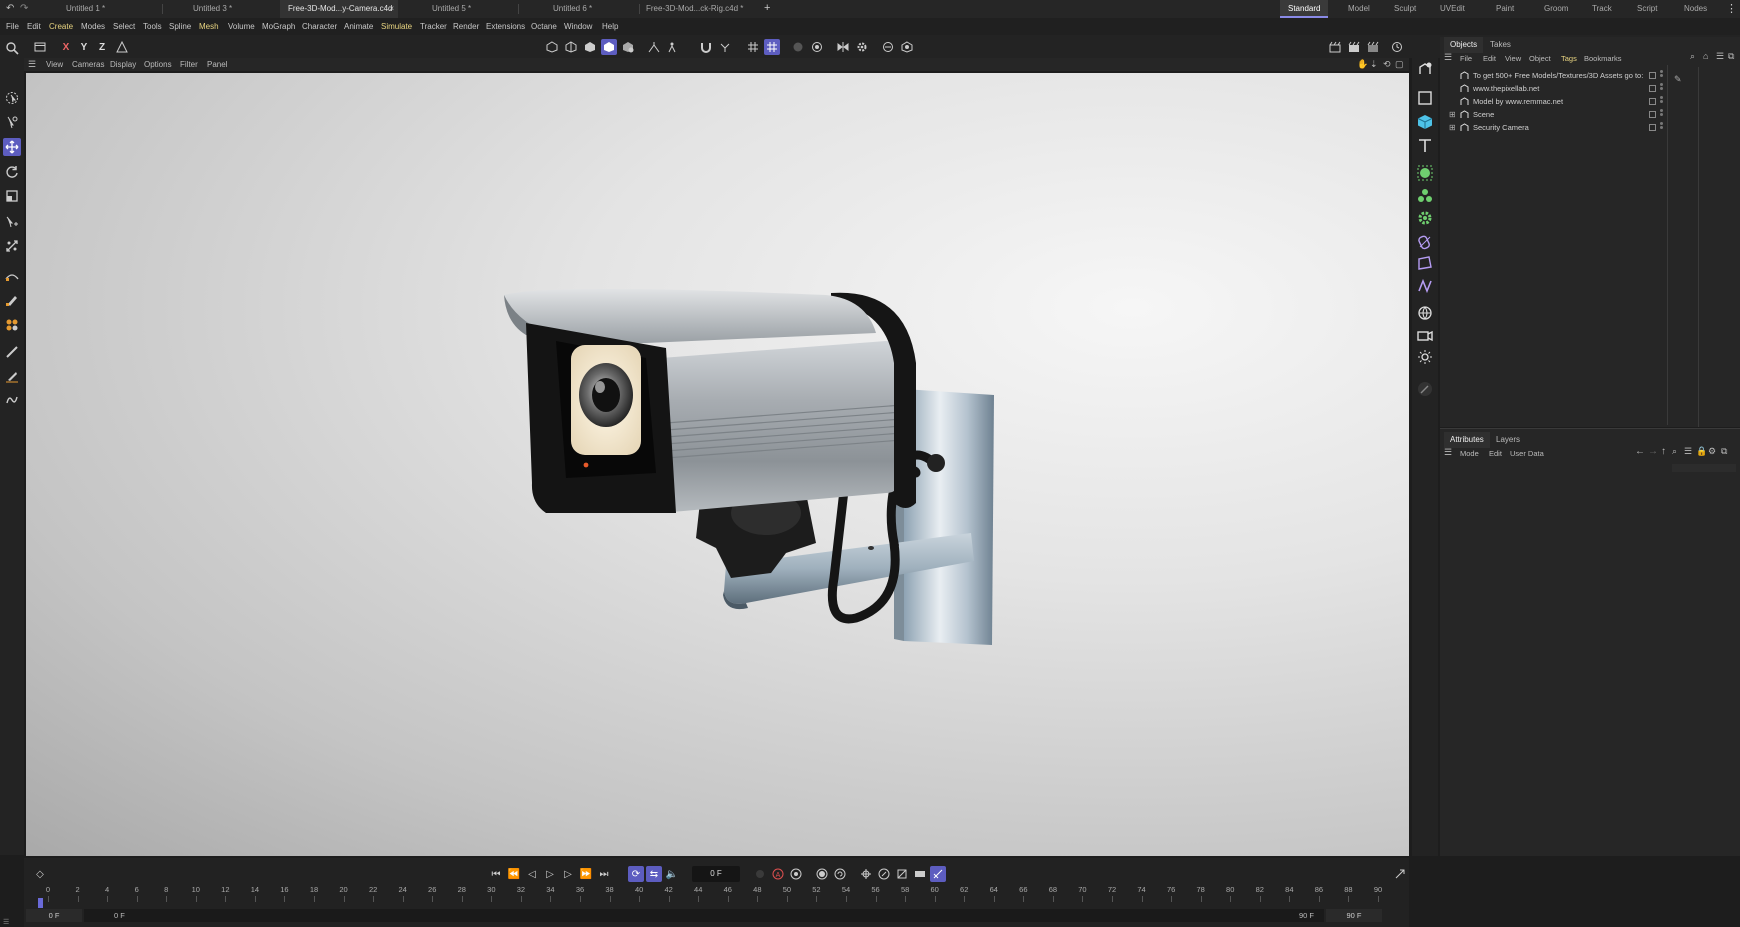 The image size is (1740, 927). I want to click on snap-enable-icon, so click(772, 47).